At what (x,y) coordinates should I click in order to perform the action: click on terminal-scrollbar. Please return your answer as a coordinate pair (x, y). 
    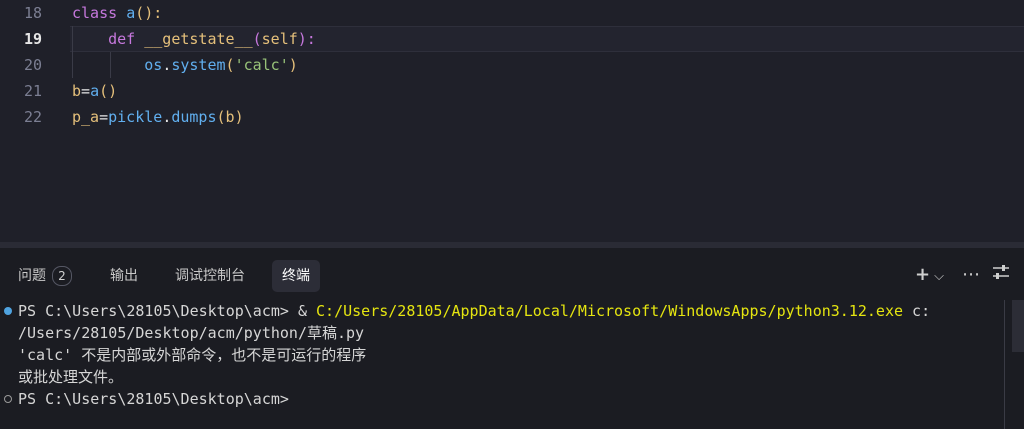
    Looking at the image, I should click on (1018, 326).